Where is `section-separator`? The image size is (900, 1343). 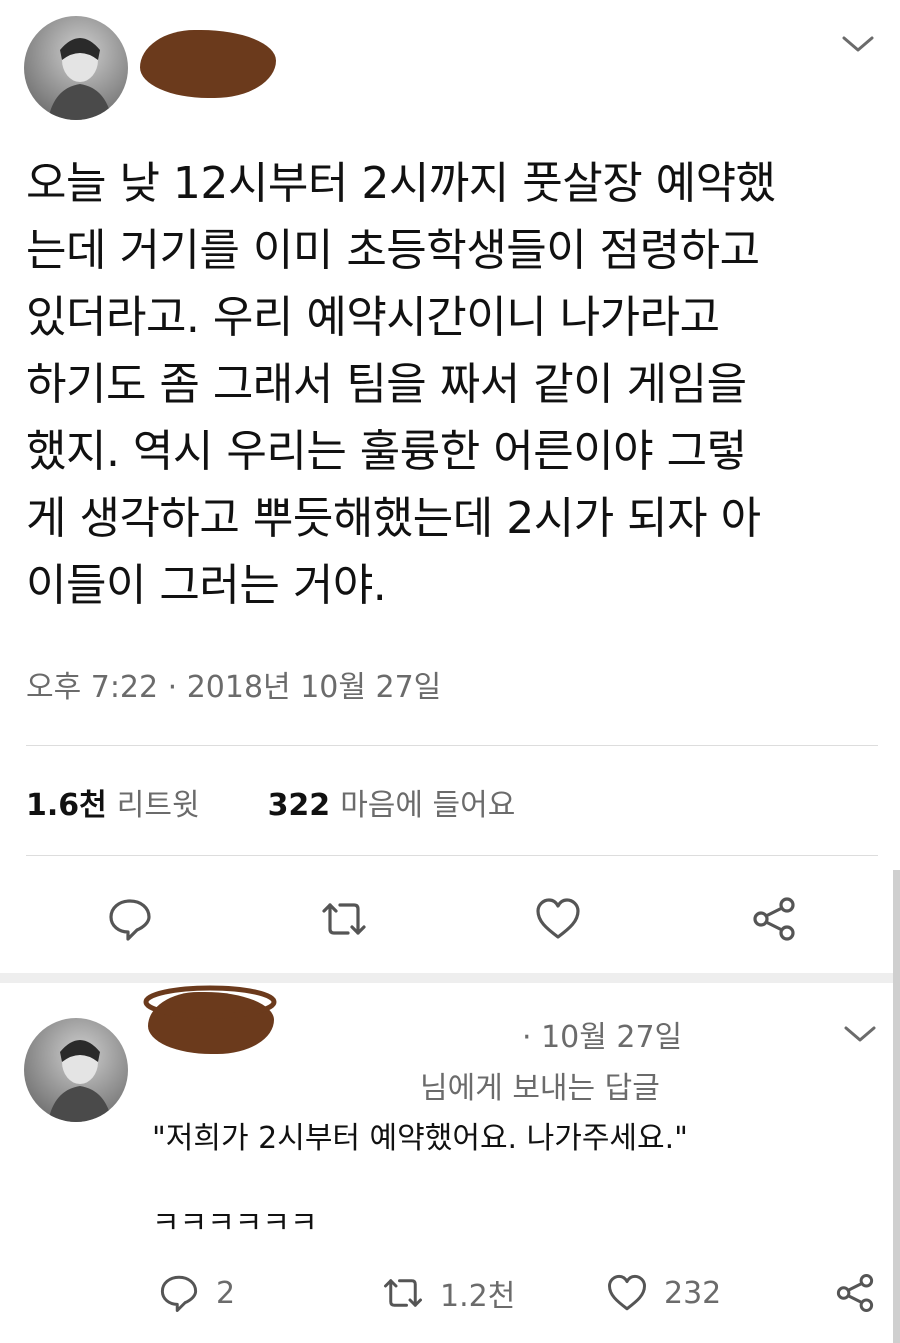 section-separator is located at coordinates (450, 978).